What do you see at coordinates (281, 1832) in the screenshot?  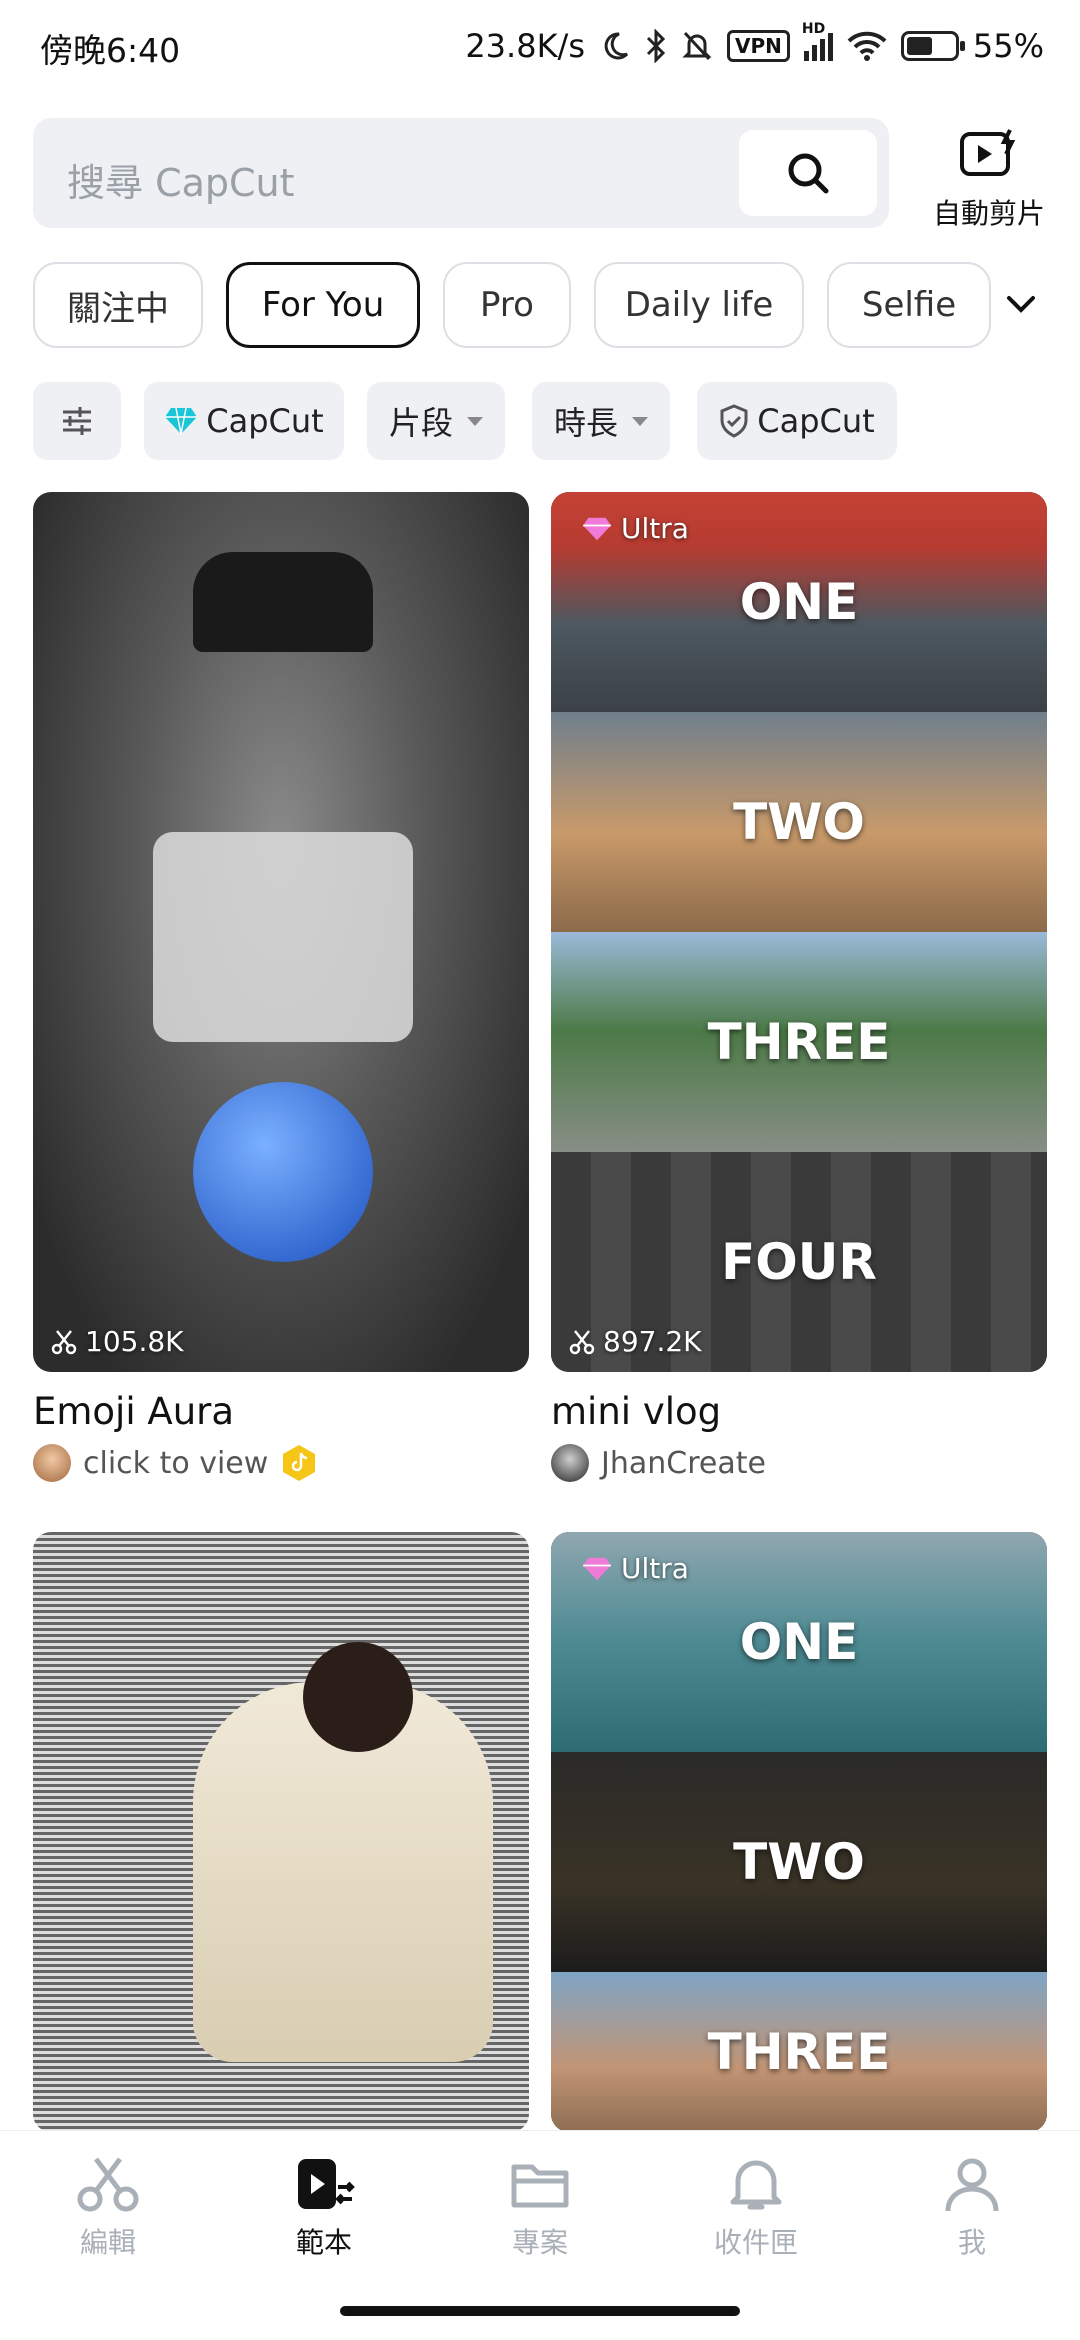 I see `template-card` at bounding box center [281, 1832].